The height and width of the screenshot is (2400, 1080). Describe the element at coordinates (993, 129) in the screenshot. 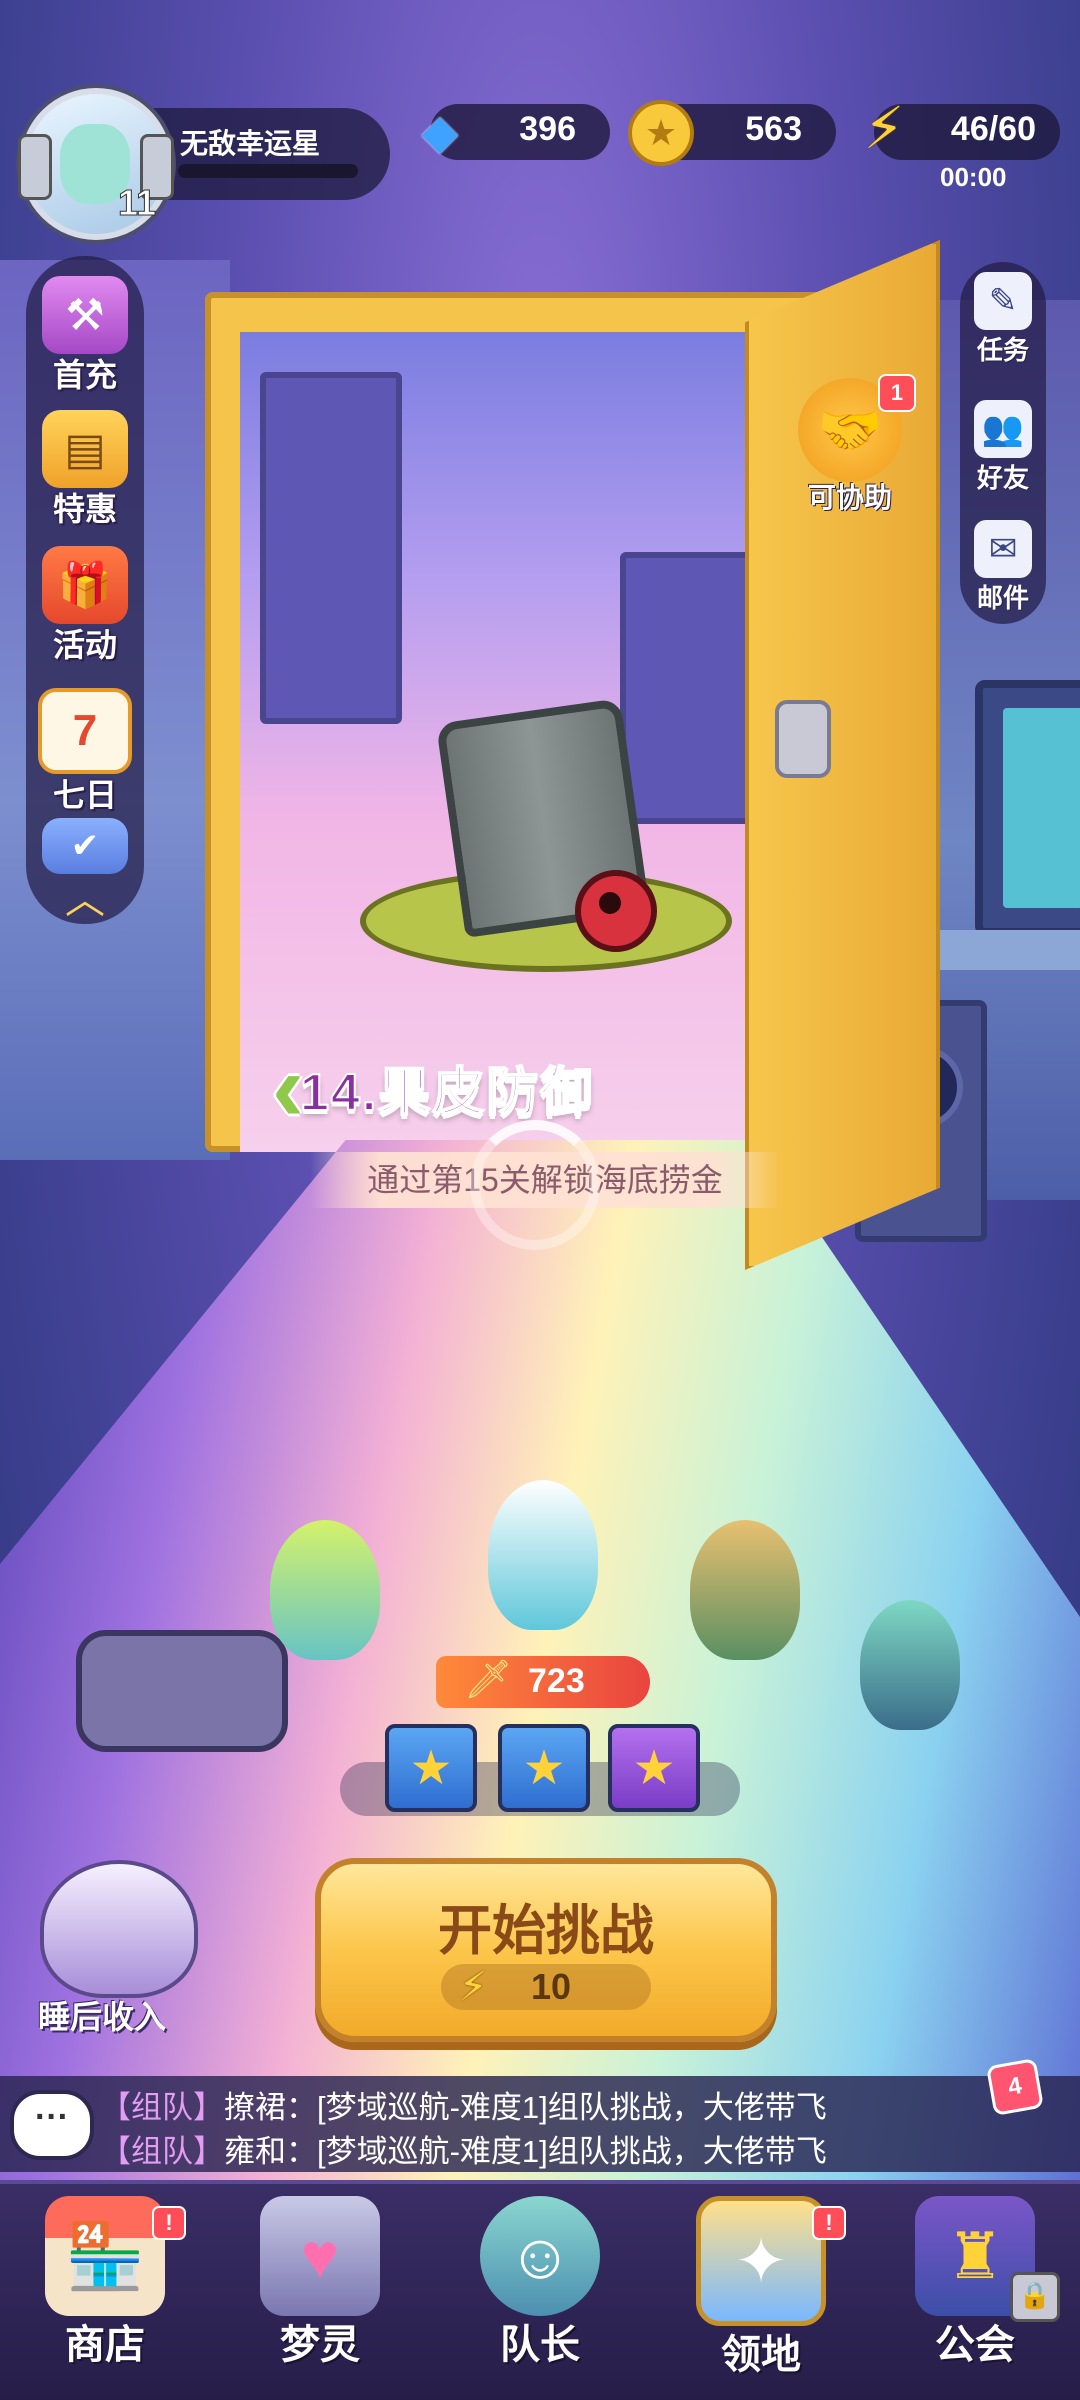

I see `energy-count: 46/60` at that location.